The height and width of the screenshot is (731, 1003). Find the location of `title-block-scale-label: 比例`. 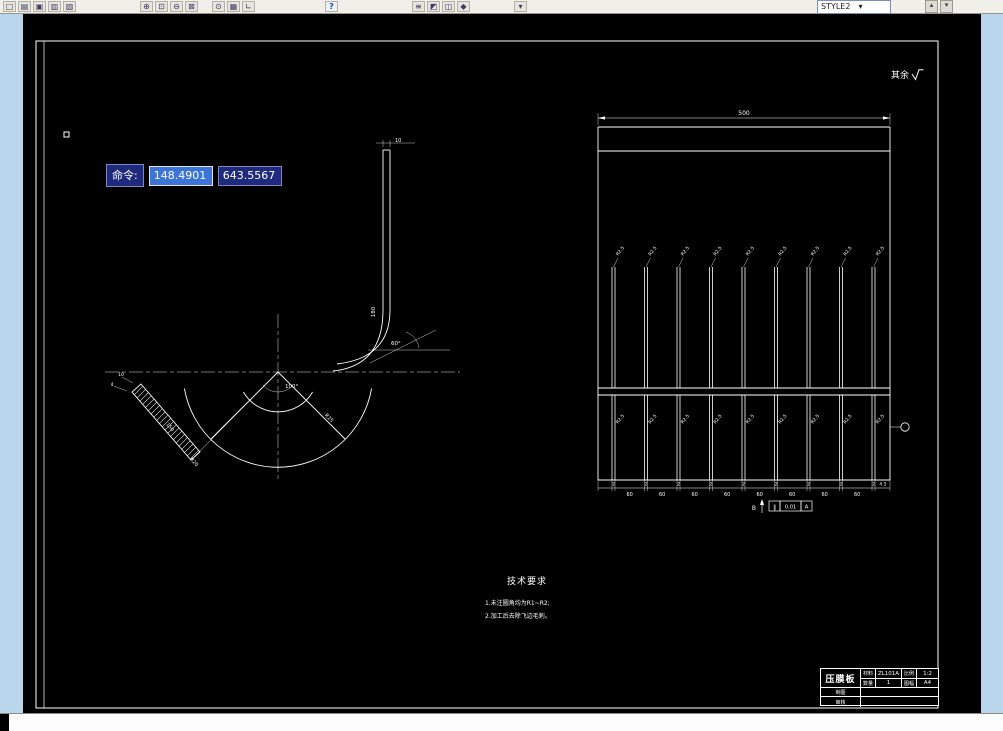

title-block-scale-label: 比例 is located at coordinates (909, 674).